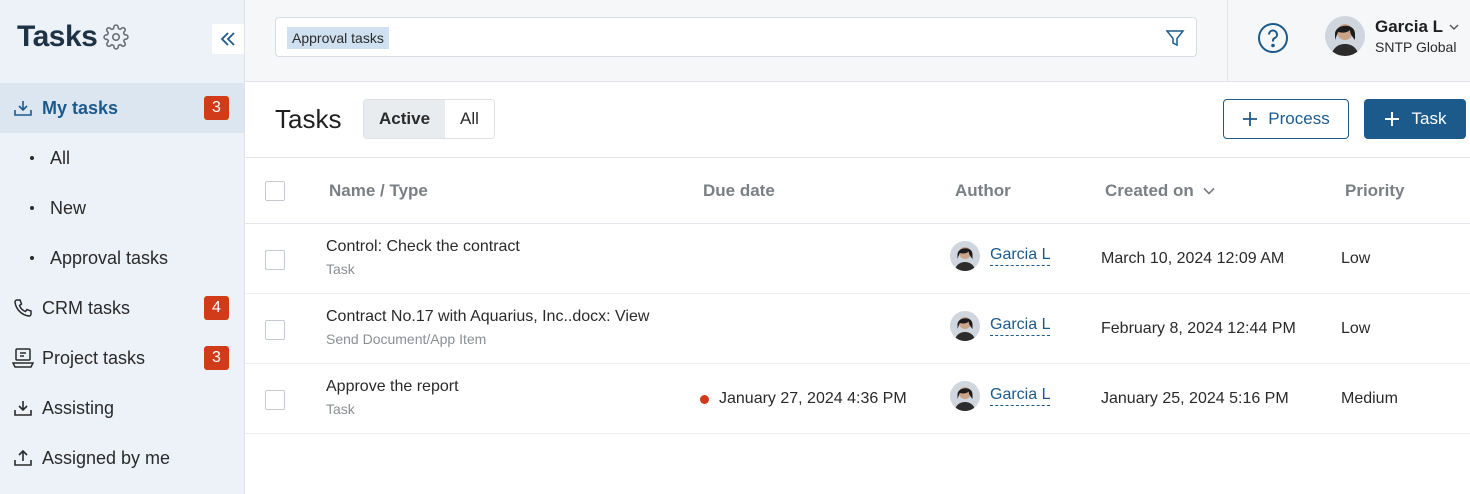 Image resolution: width=1470 pixels, height=494 pixels. I want to click on tab-active: Active, so click(405, 119).